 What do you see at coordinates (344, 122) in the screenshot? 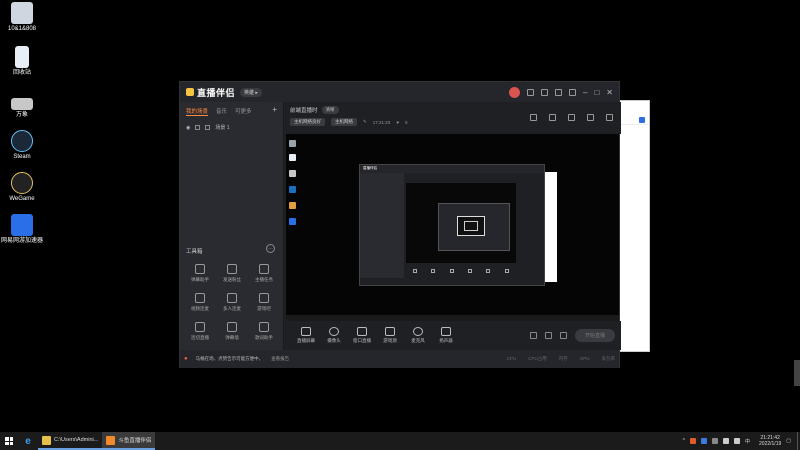
I see `network-chip-2: 主机网络` at bounding box center [344, 122].